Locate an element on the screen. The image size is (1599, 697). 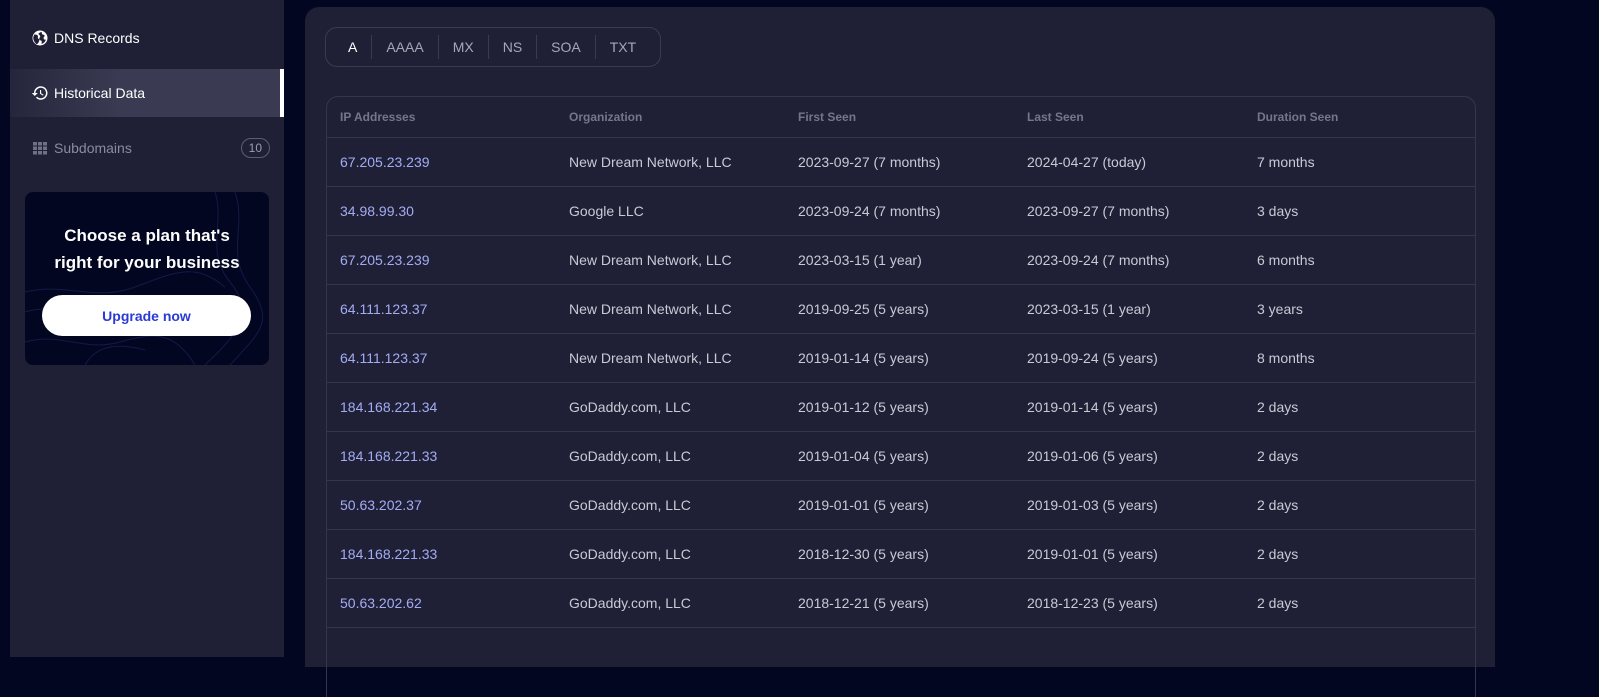
first-seen-cell: 2019-01-14 (5 years) is located at coordinates (899, 358).